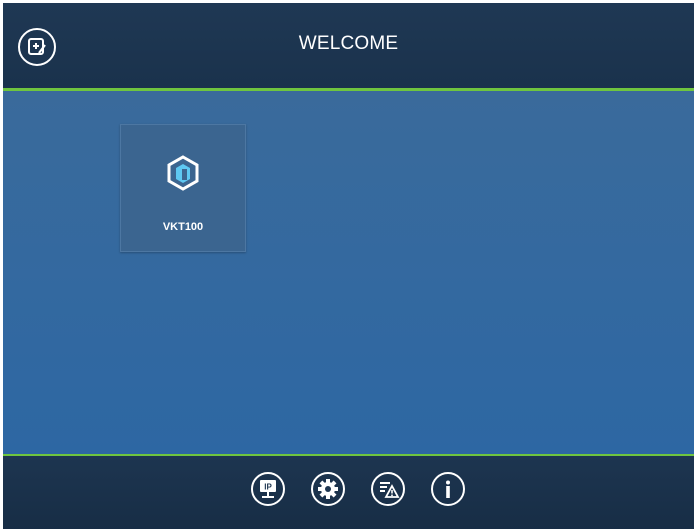 The width and height of the screenshot is (698, 532). I want to click on page-title: WELCOME, so click(348, 43).